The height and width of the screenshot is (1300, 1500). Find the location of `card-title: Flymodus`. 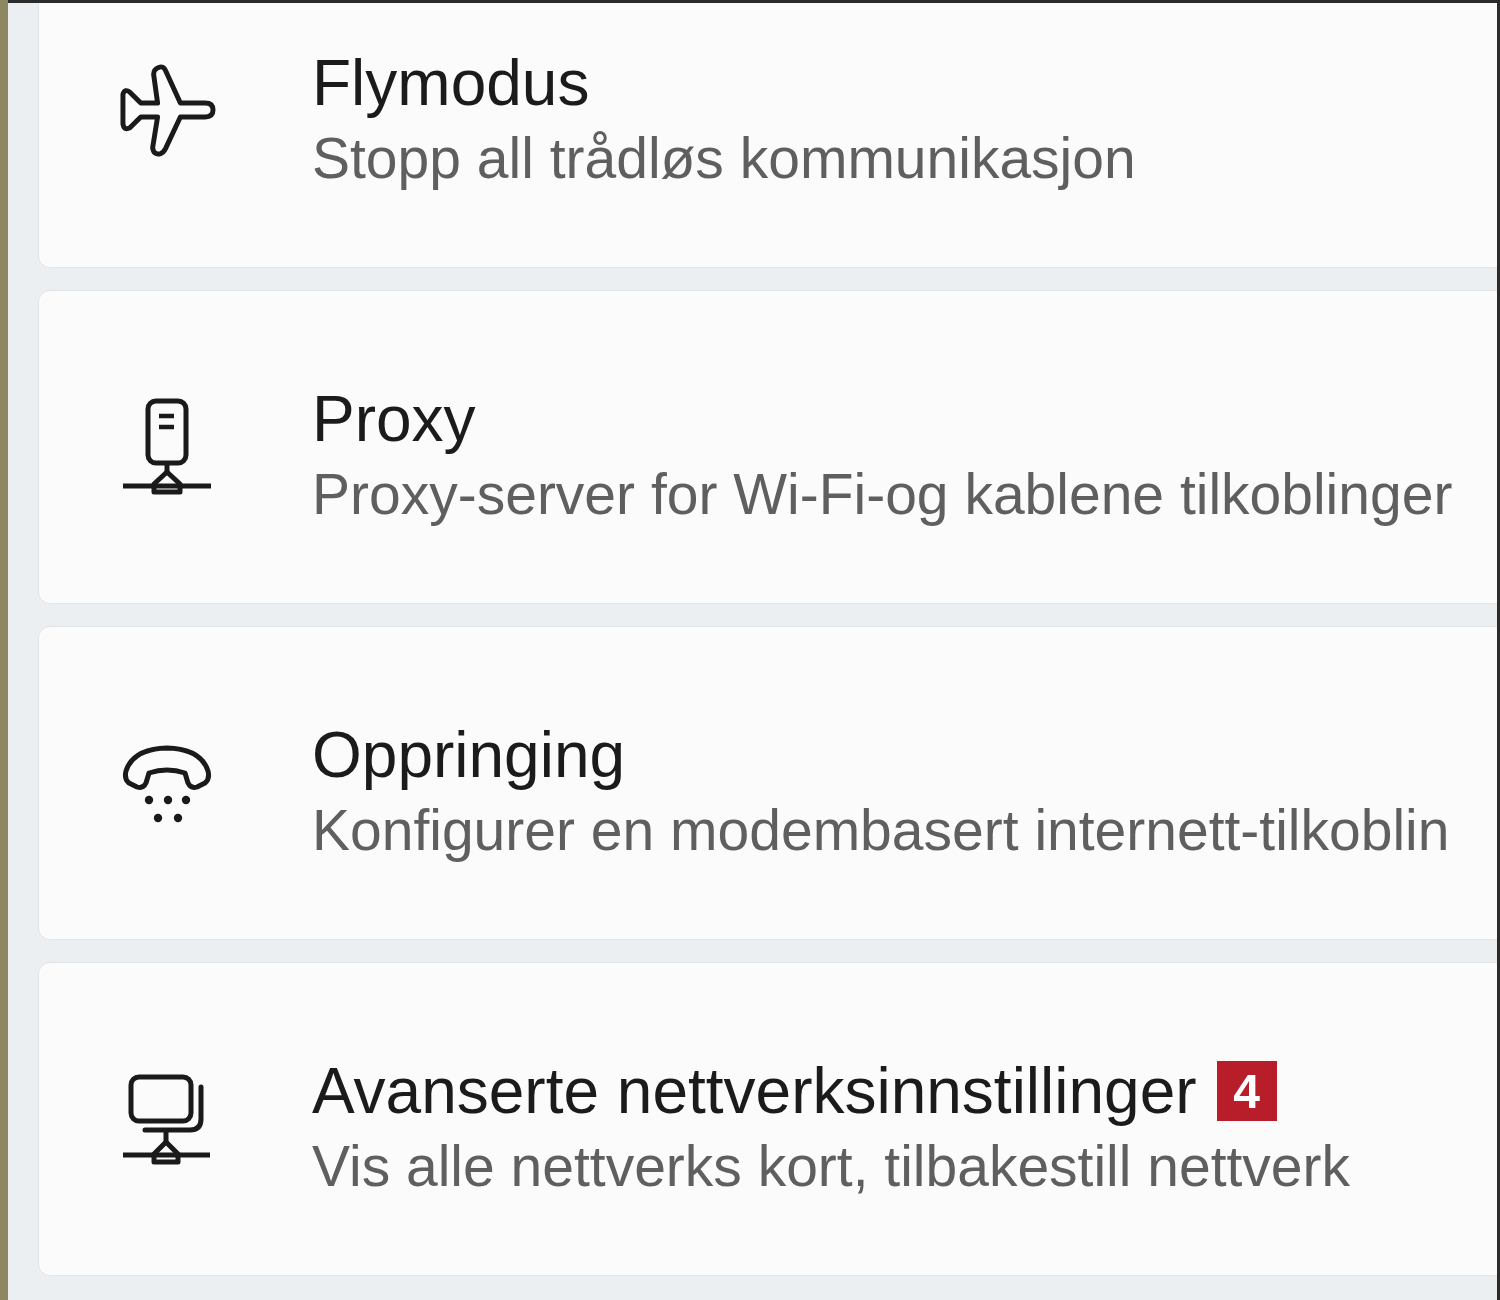

card-title: Flymodus is located at coordinates (451, 83).